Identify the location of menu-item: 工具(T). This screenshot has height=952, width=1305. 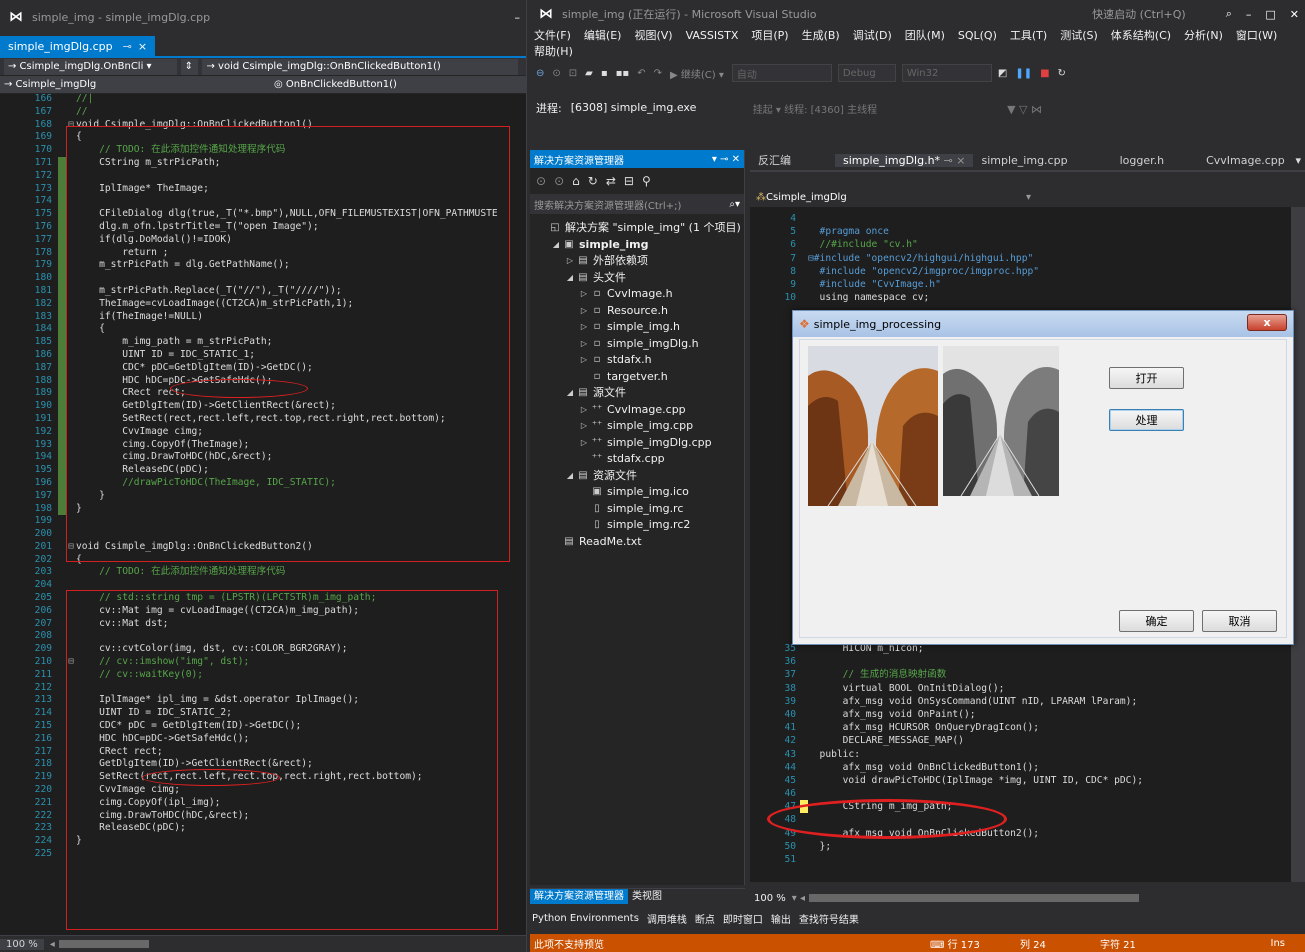
(1028, 36).